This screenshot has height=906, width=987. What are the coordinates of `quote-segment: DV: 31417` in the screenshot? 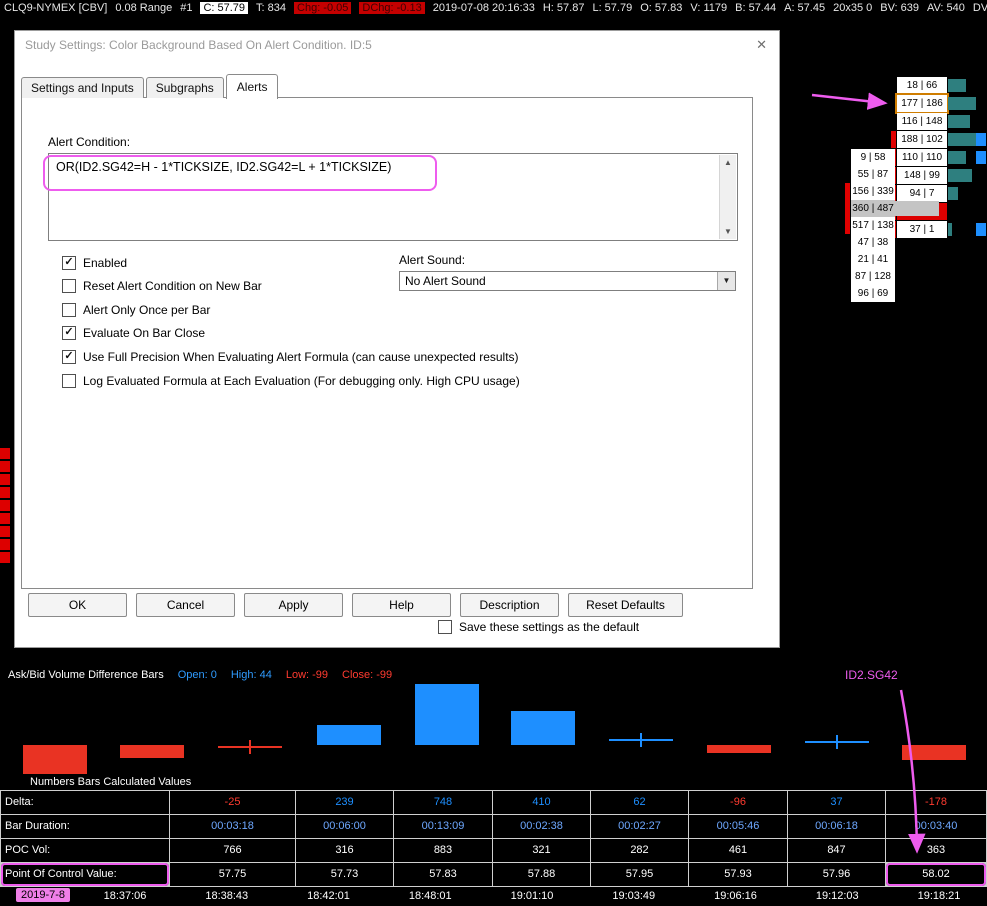 It's located at (979, 7).